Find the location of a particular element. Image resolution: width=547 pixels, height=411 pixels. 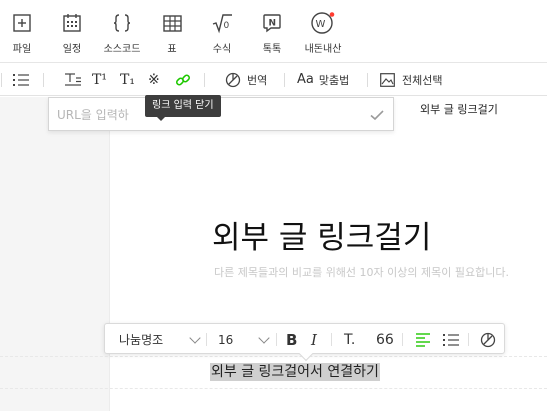

font-size-select: 16 is located at coordinates (244, 339).